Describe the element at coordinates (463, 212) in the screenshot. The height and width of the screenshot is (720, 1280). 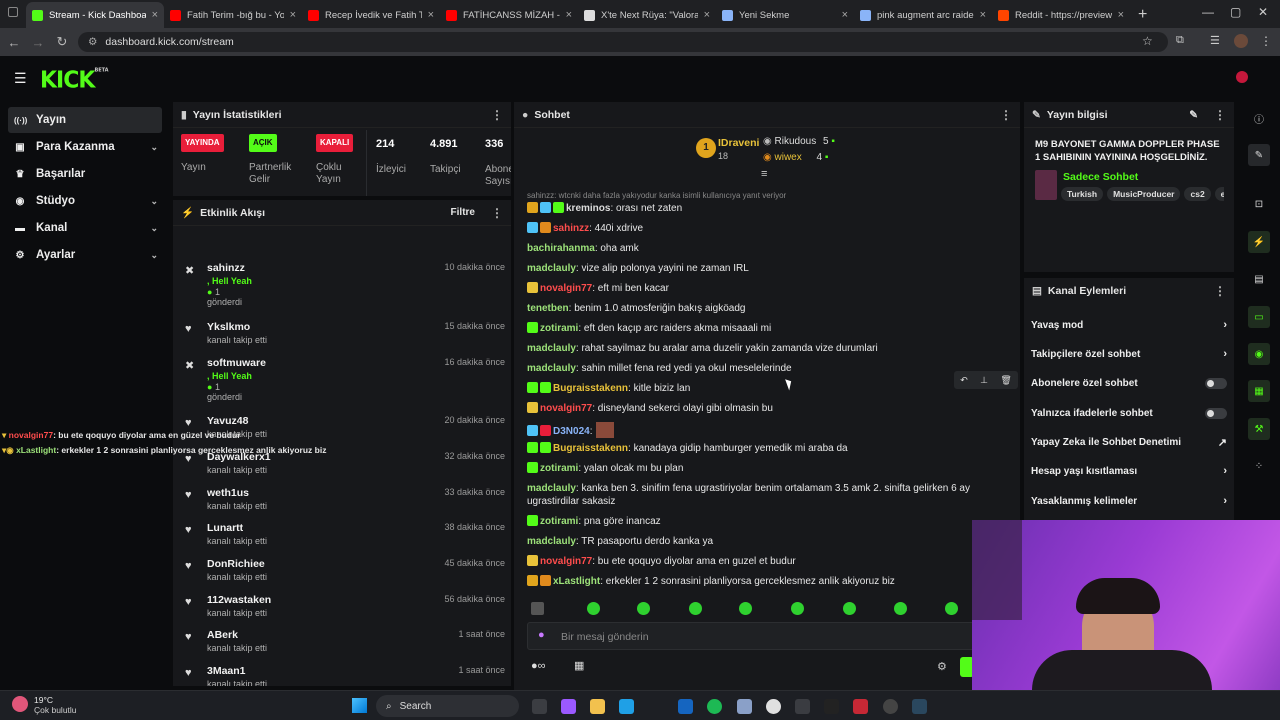
I see `filter-button: Filtre` at that location.